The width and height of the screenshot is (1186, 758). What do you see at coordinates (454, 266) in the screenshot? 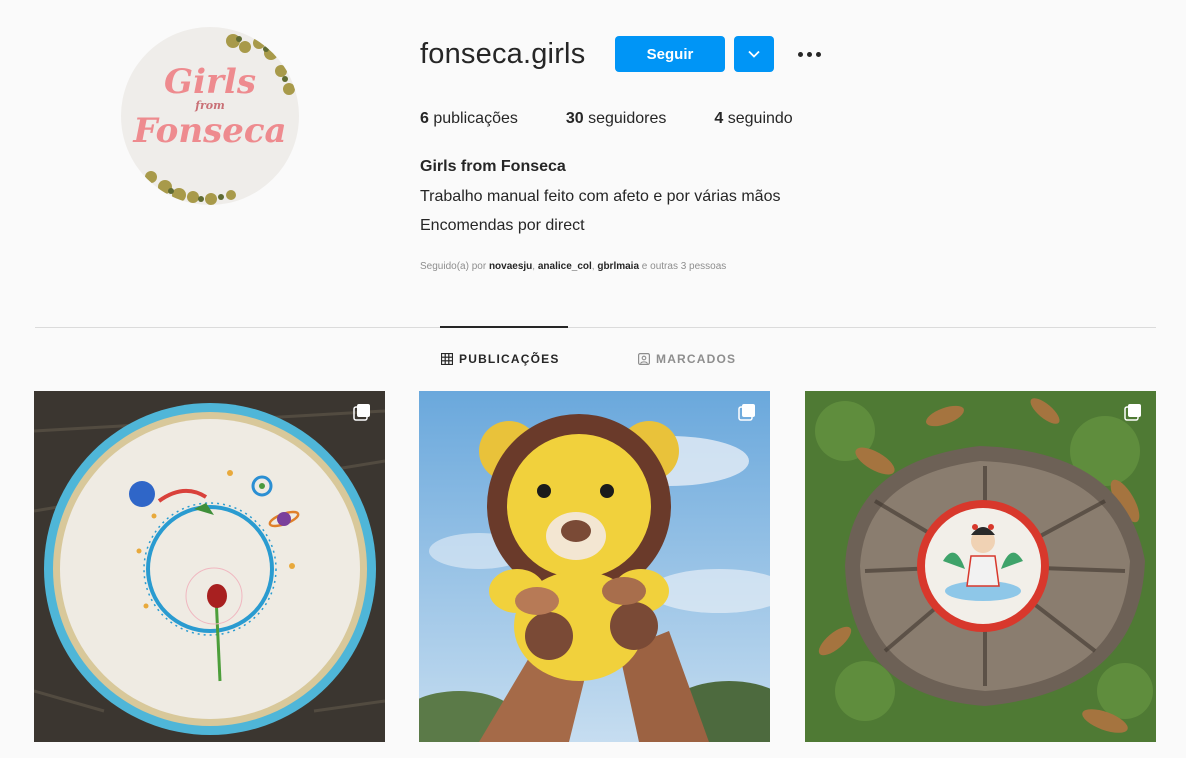
I see `followed-by-prefix: Seguido(a) por` at bounding box center [454, 266].